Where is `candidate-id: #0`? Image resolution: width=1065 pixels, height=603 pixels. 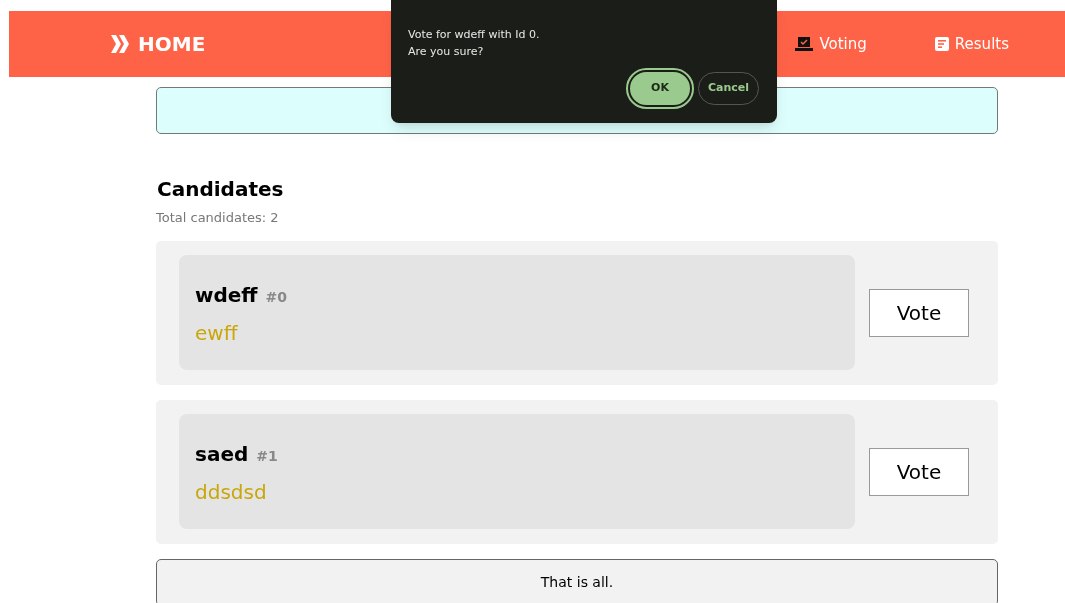
candidate-id: #0 is located at coordinates (276, 297).